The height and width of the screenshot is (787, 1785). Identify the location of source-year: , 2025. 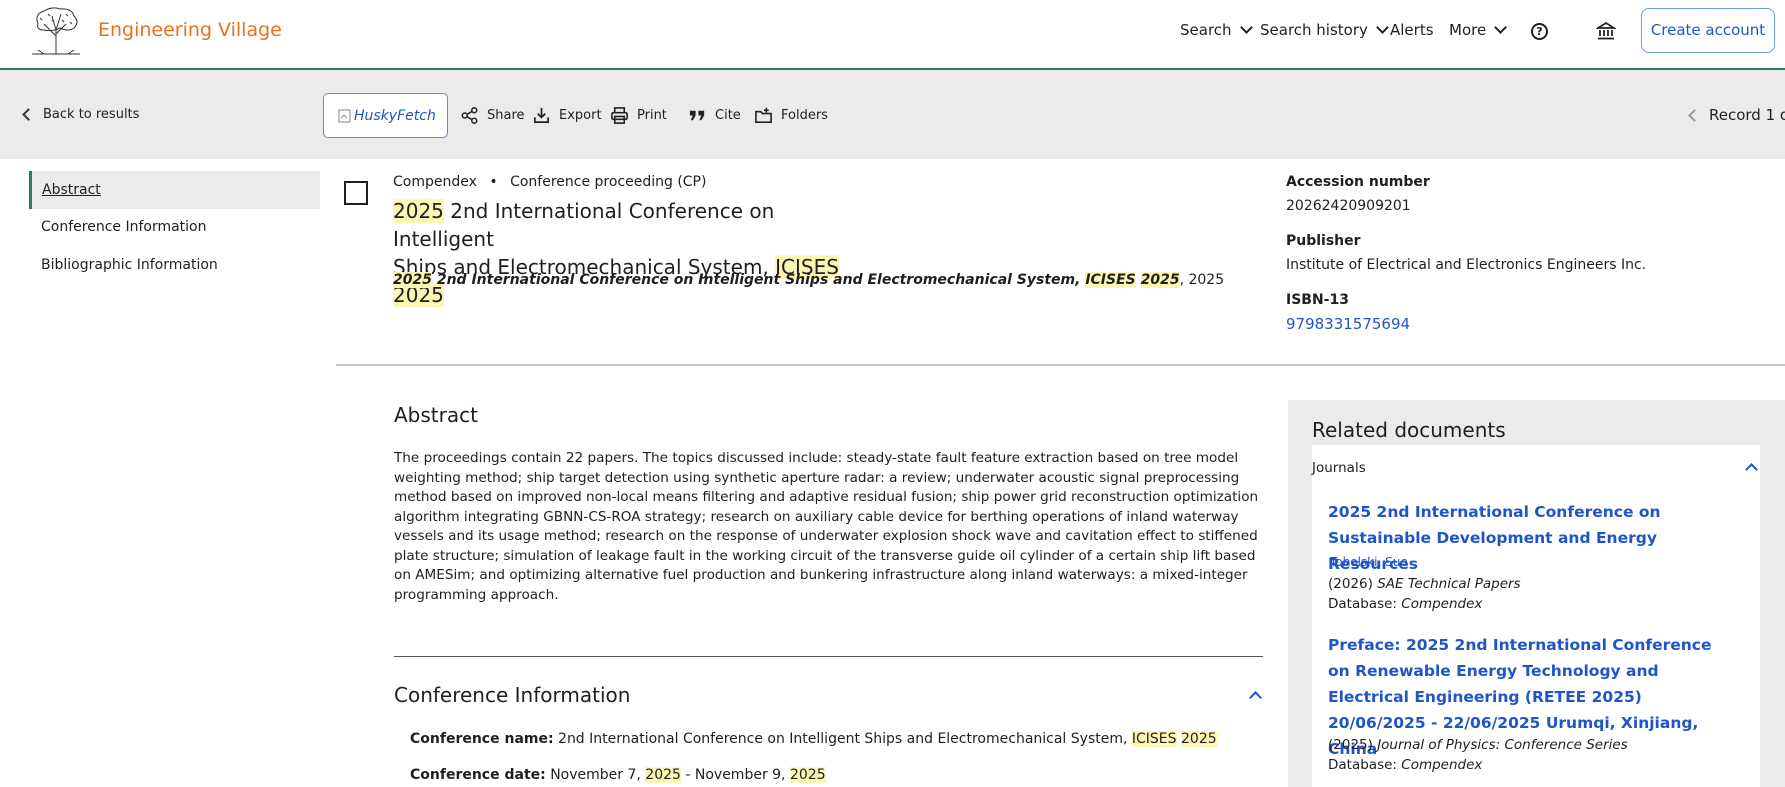
(1202, 280).